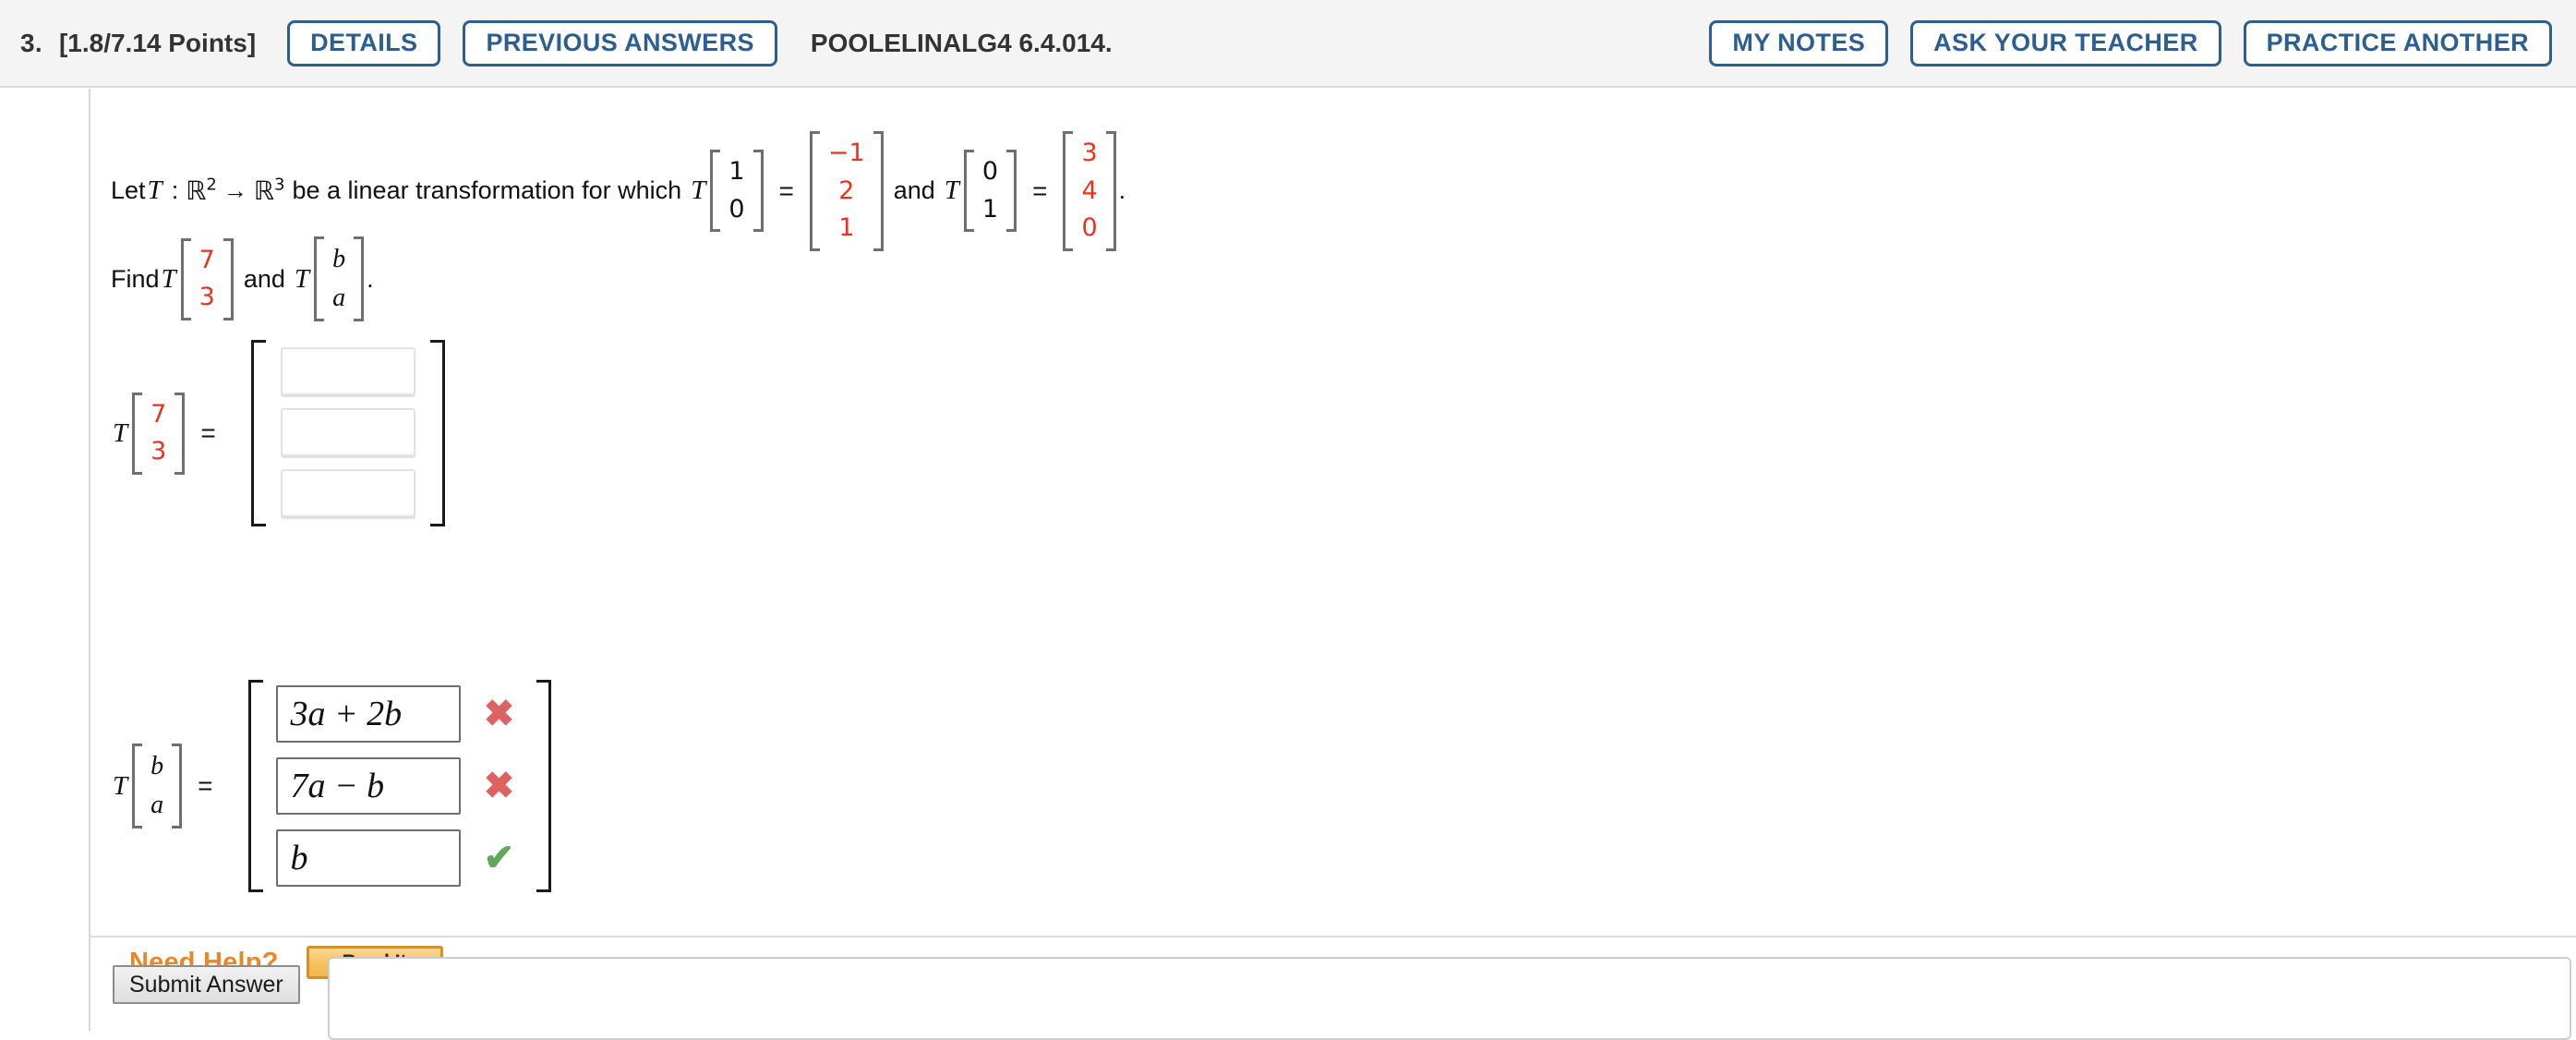  I want to click on answer1-prompt: T 7 3 =, so click(170, 433).